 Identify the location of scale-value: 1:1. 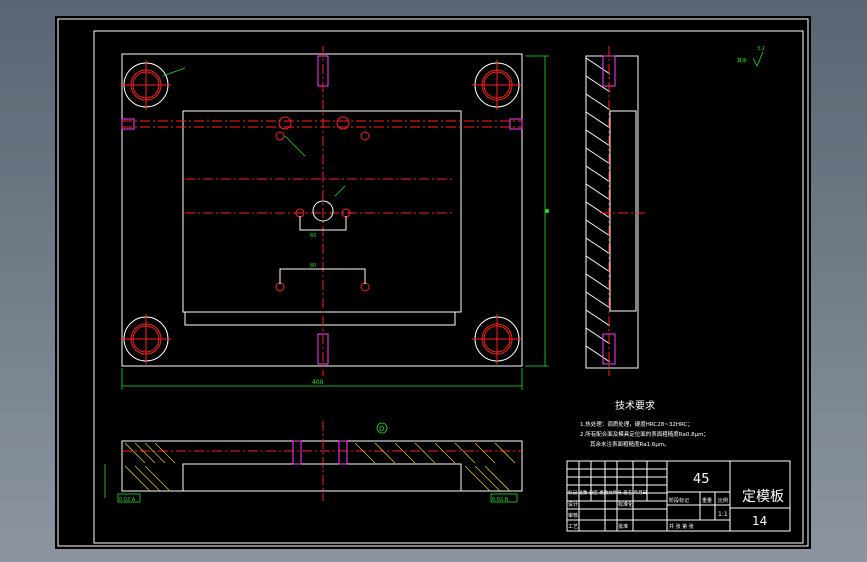
(723, 514).